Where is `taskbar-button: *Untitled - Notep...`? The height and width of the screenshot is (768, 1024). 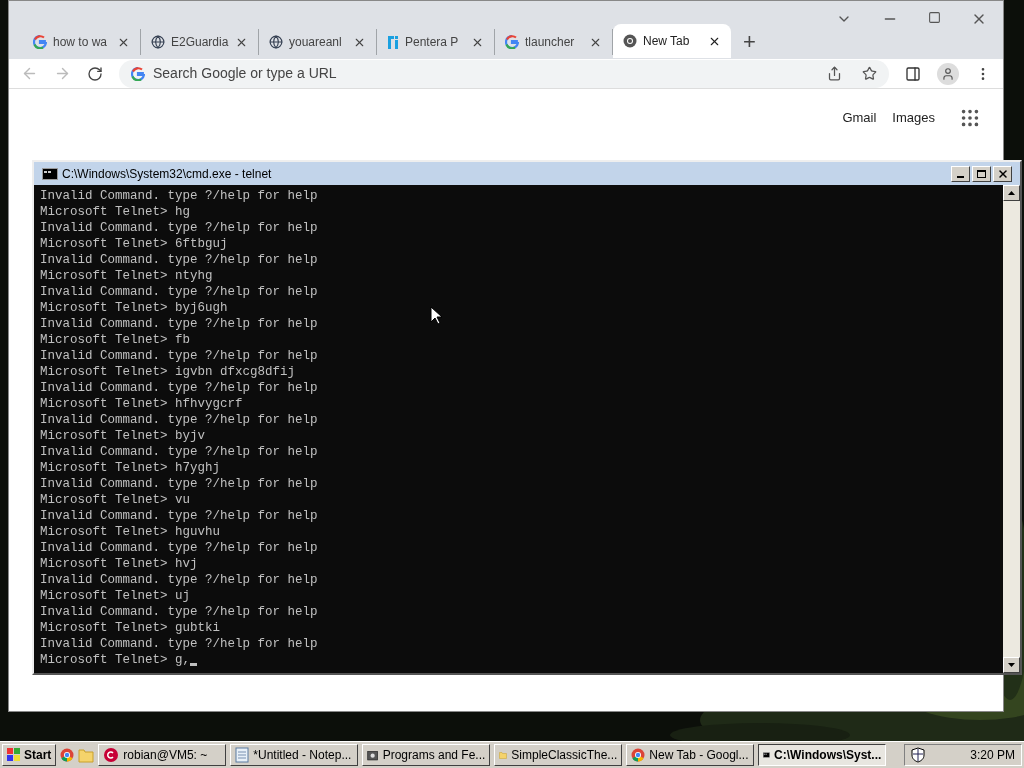
taskbar-button: *Untitled - Notep... is located at coordinates (294, 755).